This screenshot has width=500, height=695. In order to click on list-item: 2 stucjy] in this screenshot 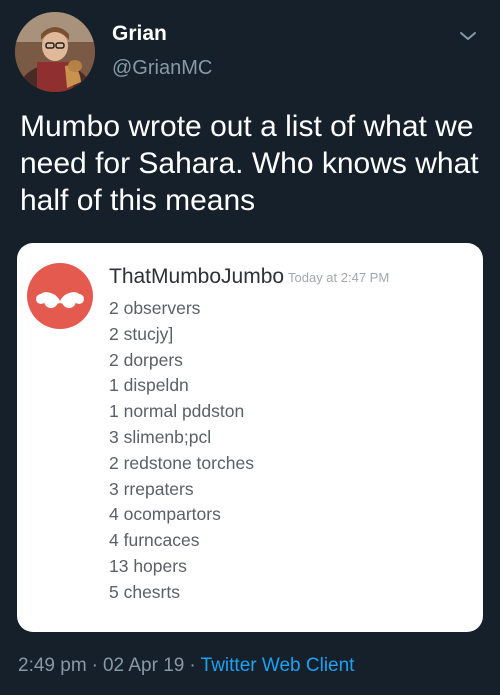, I will do `click(141, 333)`.